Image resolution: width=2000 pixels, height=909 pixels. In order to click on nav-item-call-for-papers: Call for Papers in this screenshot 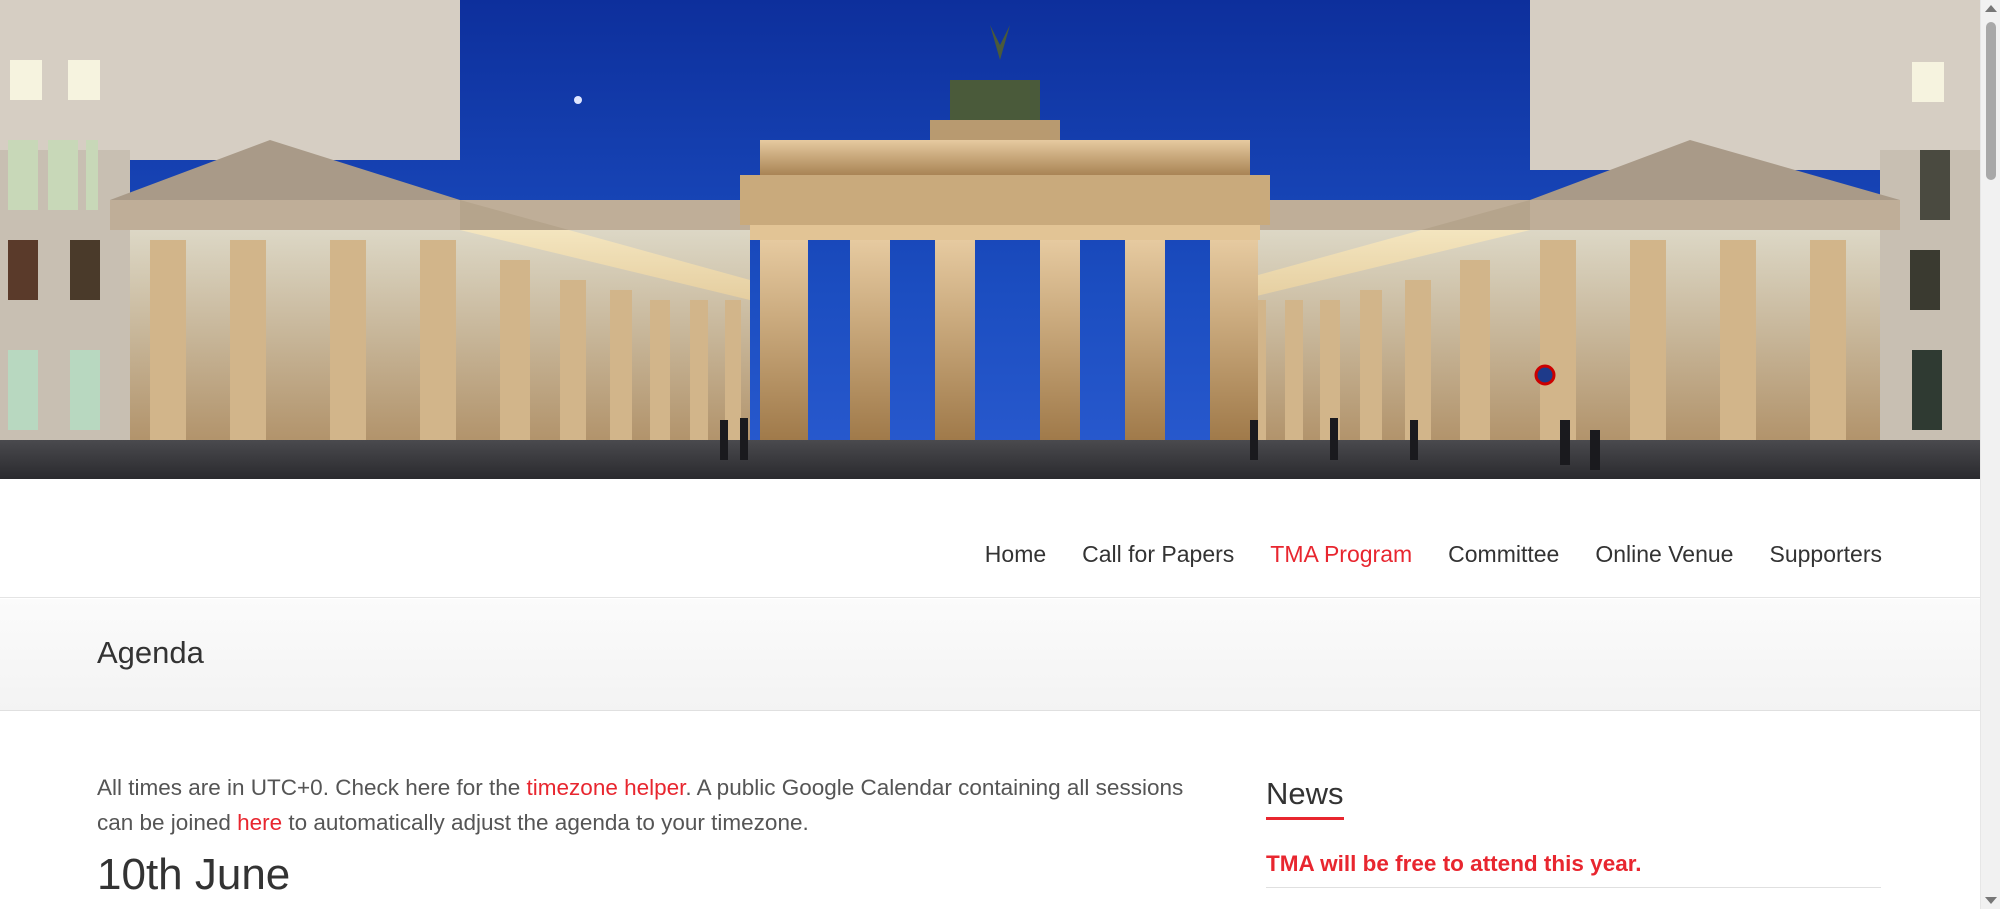, I will do `click(1158, 554)`.